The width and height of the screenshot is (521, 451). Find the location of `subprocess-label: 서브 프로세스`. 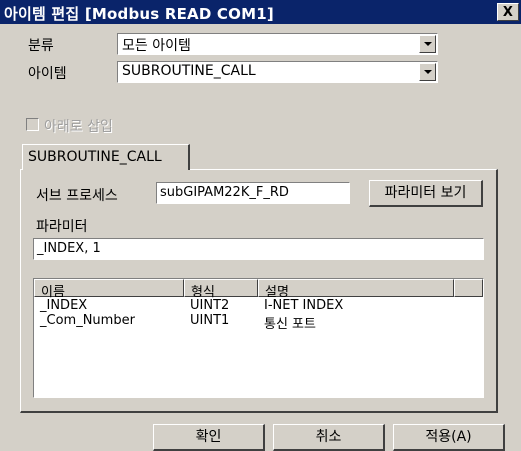

subprocess-label: 서브 프로세스 is located at coordinates (77, 196).